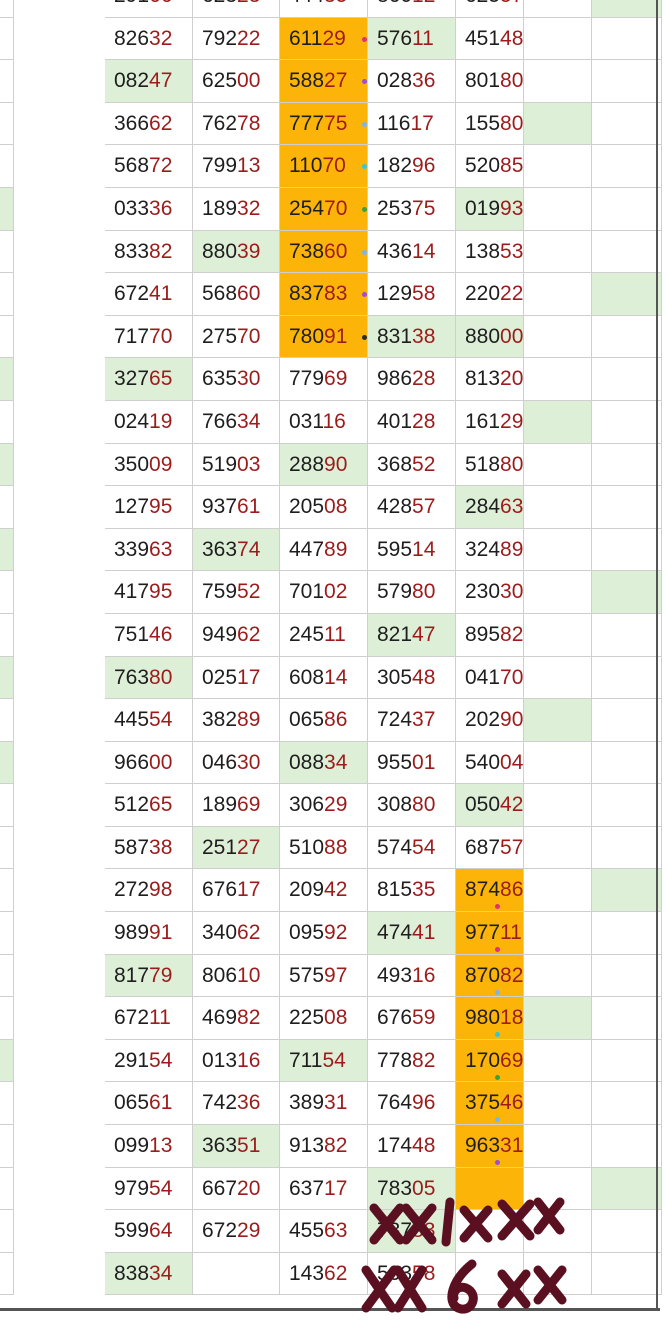  What do you see at coordinates (236, 209) in the screenshot?
I see `table-cell: 18932` at bounding box center [236, 209].